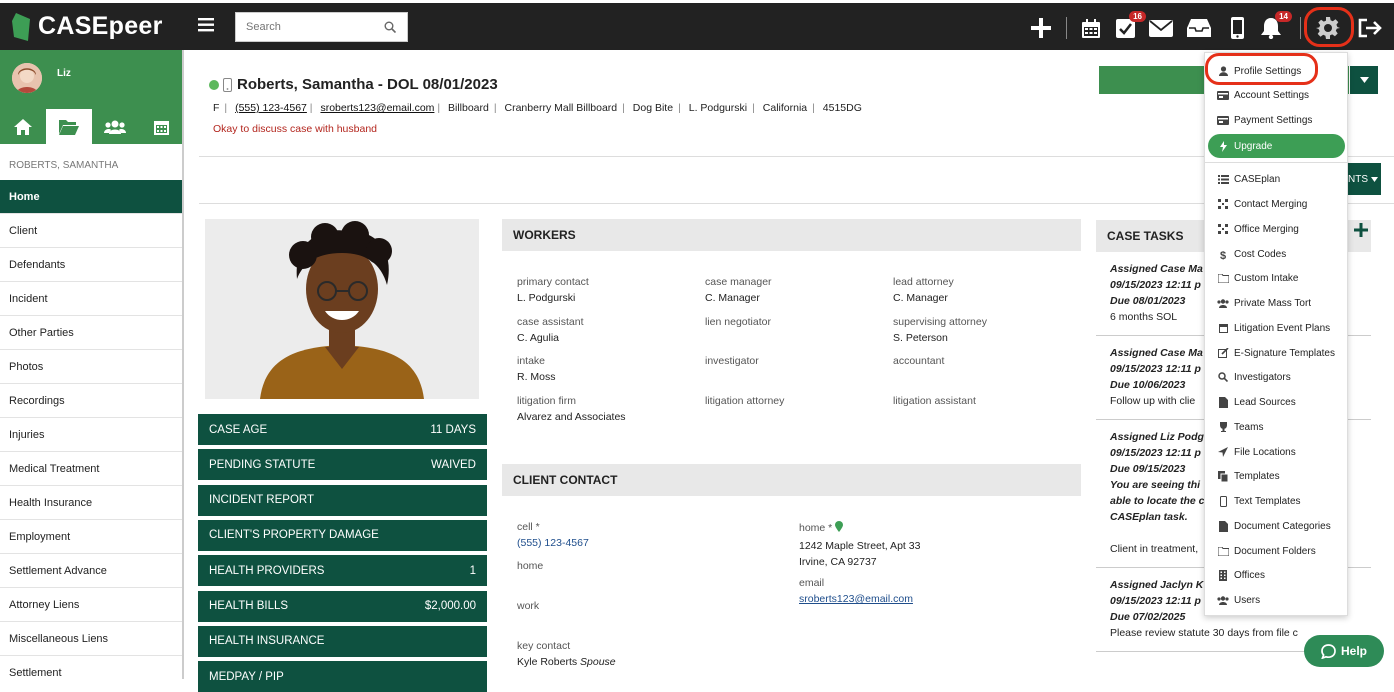 This screenshot has height=692, width=1394. I want to click on sidebar-item-medical-treatment: Medical Treatment, so click(91, 469).